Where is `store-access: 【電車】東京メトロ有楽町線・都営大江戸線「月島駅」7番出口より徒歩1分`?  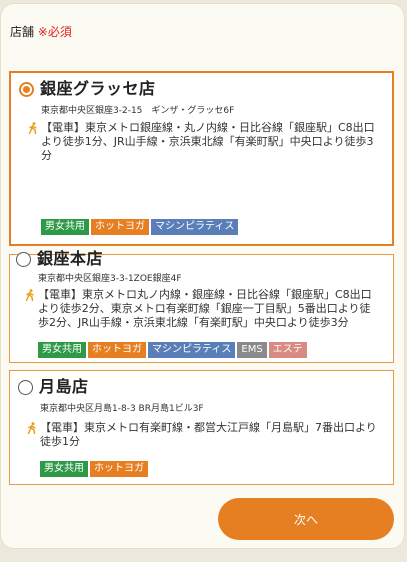
store-access: 【電車】東京メトロ有楽町線・都営大江戸線「月島駅」7番出口より徒歩1分 is located at coordinates (204, 435).